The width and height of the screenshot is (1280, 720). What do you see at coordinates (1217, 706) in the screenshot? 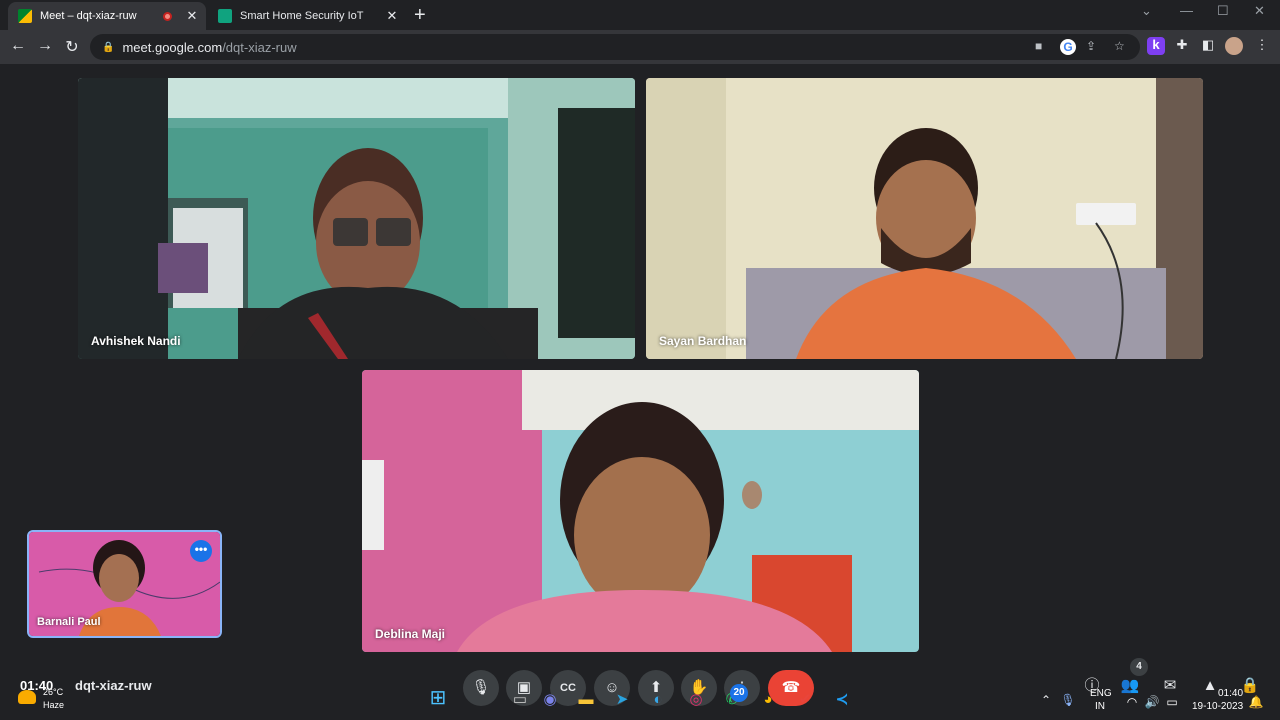
I see `taskbar-date: 19-10-2023` at bounding box center [1217, 706].